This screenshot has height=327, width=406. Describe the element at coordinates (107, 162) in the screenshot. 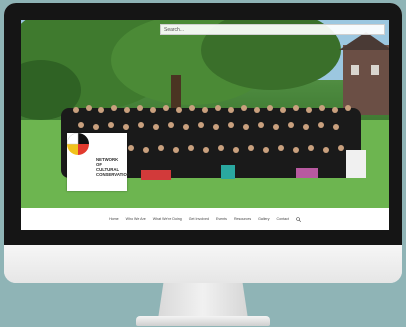

I see `logo-line-1: NETWORK OF` at that location.